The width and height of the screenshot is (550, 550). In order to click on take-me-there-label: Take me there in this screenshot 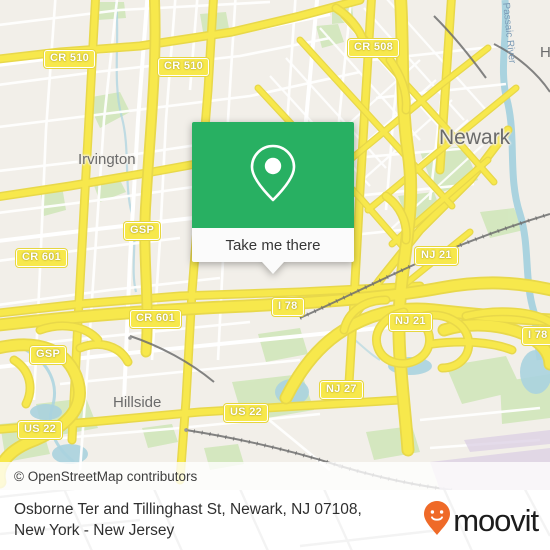, I will do `click(273, 245)`.